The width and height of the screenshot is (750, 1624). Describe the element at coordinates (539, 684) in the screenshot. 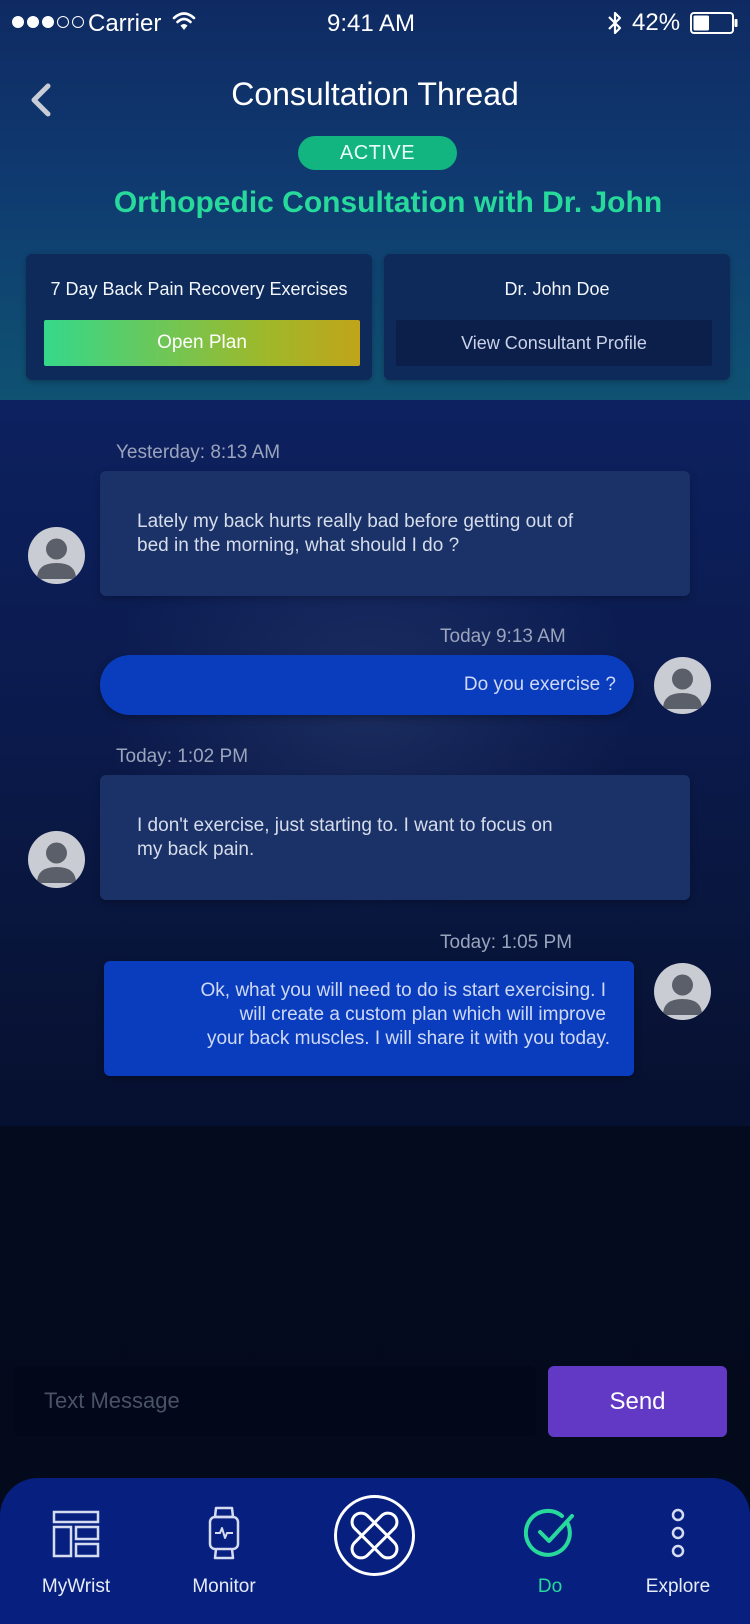

I see `message-text-line: Do you exercise ?` at that location.